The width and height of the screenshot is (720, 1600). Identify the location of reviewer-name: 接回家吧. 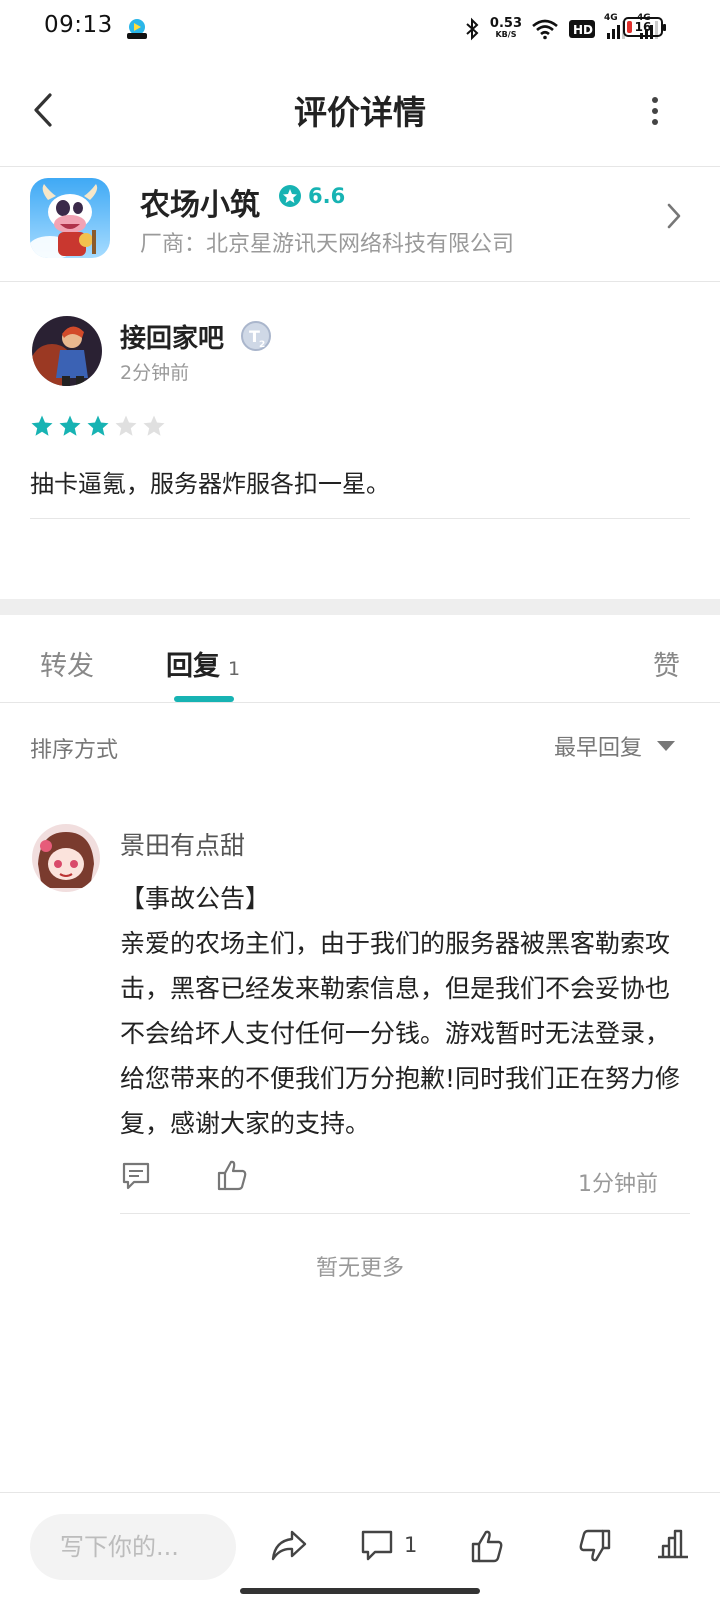
(172, 336).